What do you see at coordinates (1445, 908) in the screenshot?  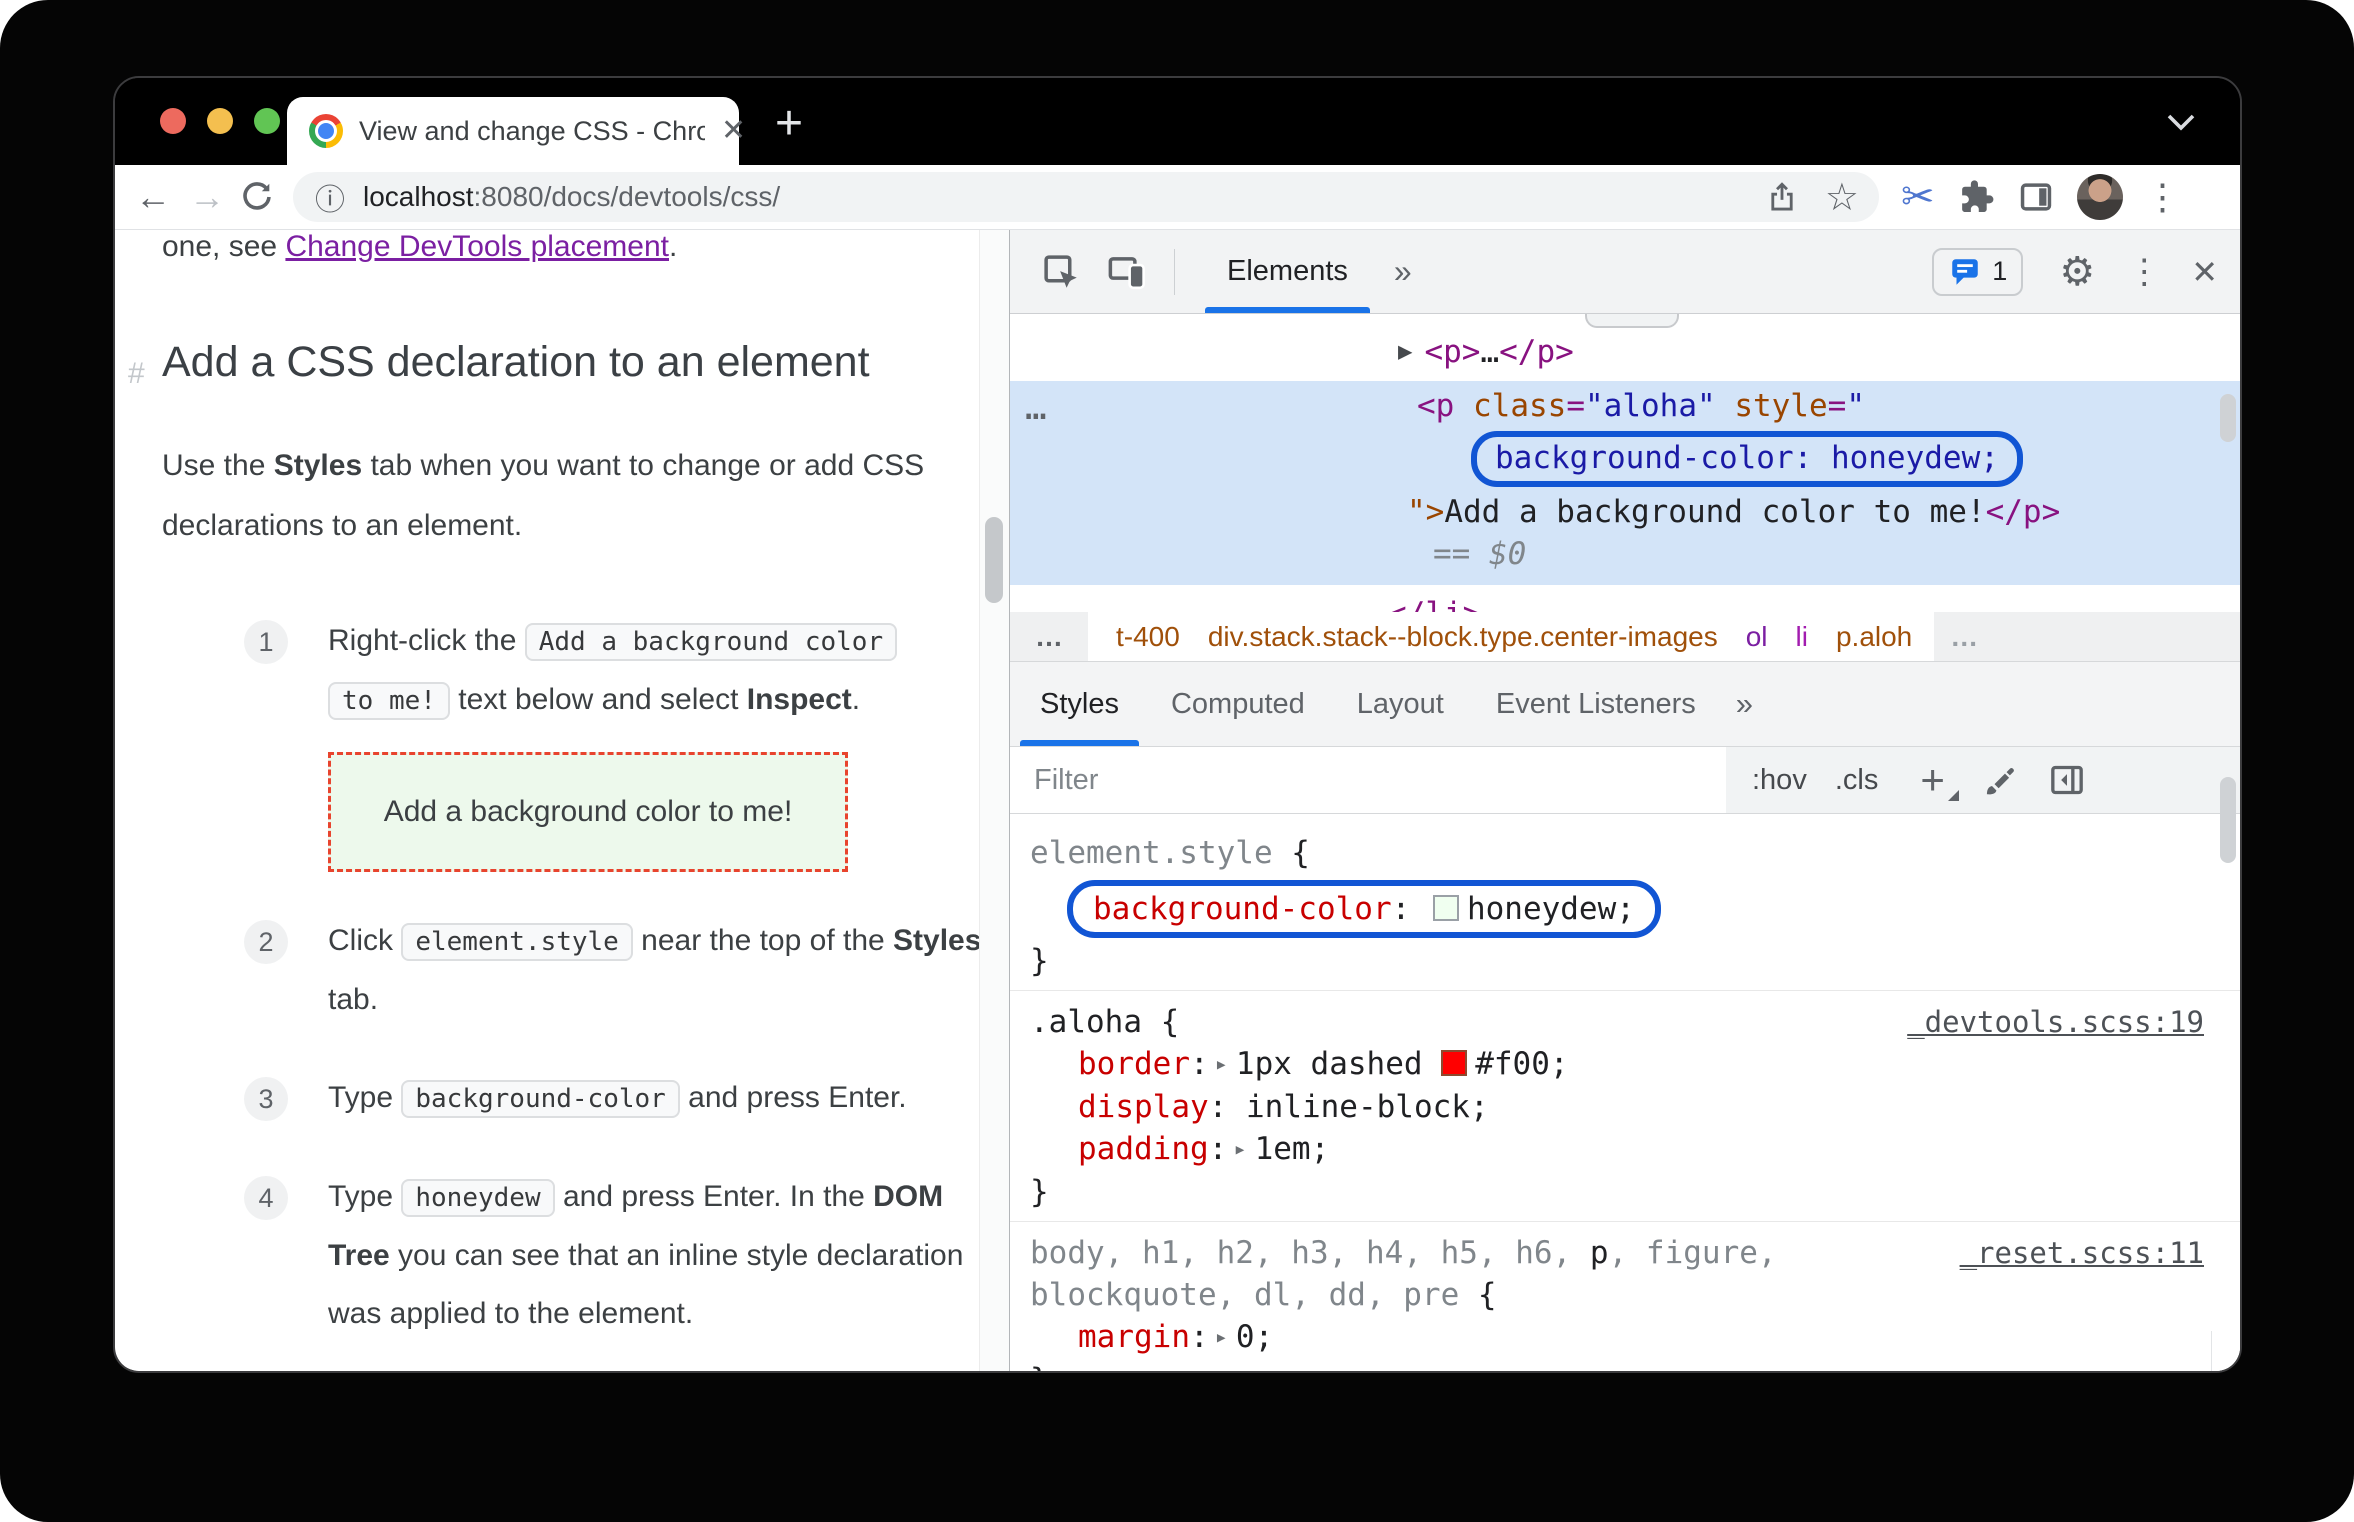 I see `color-swatch-honeydew` at bounding box center [1445, 908].